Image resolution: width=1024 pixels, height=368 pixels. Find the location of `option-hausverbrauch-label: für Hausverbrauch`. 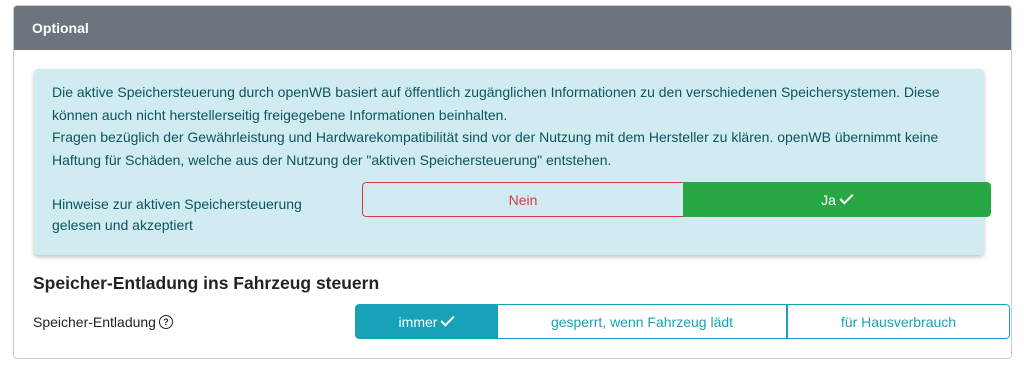

option-hausverbrauch-label: für Hausverbrauch is located at coordinates (898, 321).